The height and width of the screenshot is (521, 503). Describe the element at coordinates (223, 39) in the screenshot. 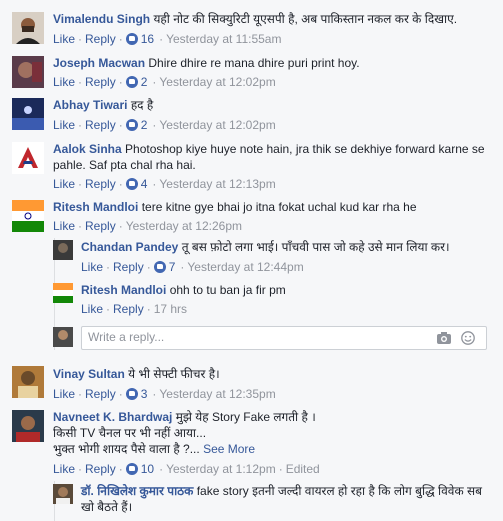

I see `timestamp: Yesterday at 11:55am` at that location.